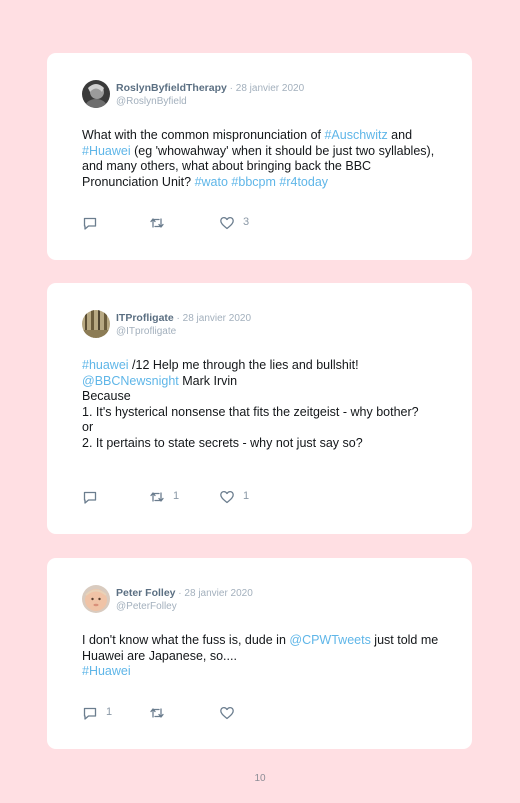 This screenshot has height=803, width=520. Describe the element at coordinates (210, 101) in the screenshot. I see `author-handle: @RoslynByfield` at that location.